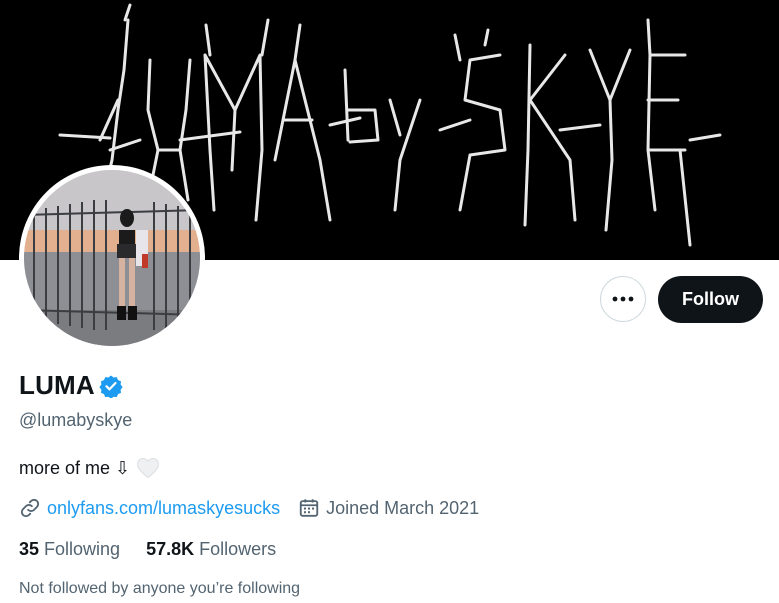  I want to click on profile-avatar, so click(112, 258).